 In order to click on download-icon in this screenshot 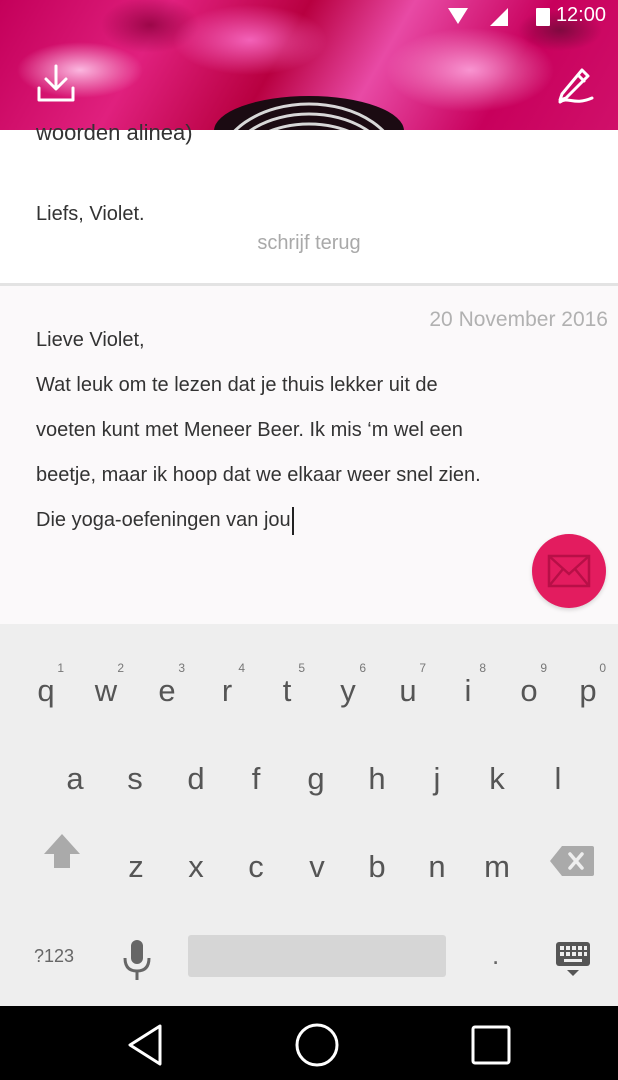, I will do `click(56, 83)`.